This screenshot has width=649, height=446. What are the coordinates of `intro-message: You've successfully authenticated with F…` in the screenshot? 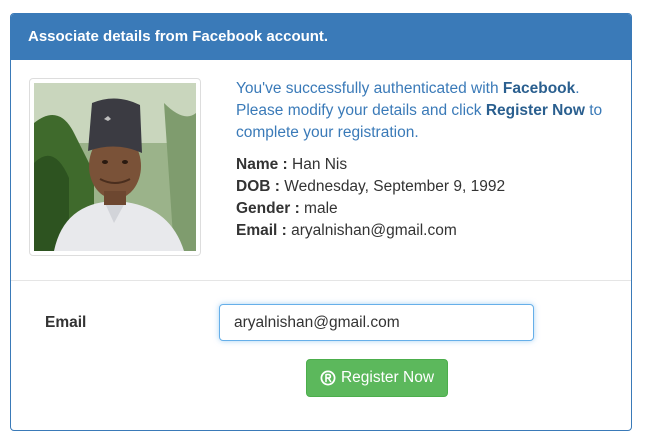 It's located at (426, 111).